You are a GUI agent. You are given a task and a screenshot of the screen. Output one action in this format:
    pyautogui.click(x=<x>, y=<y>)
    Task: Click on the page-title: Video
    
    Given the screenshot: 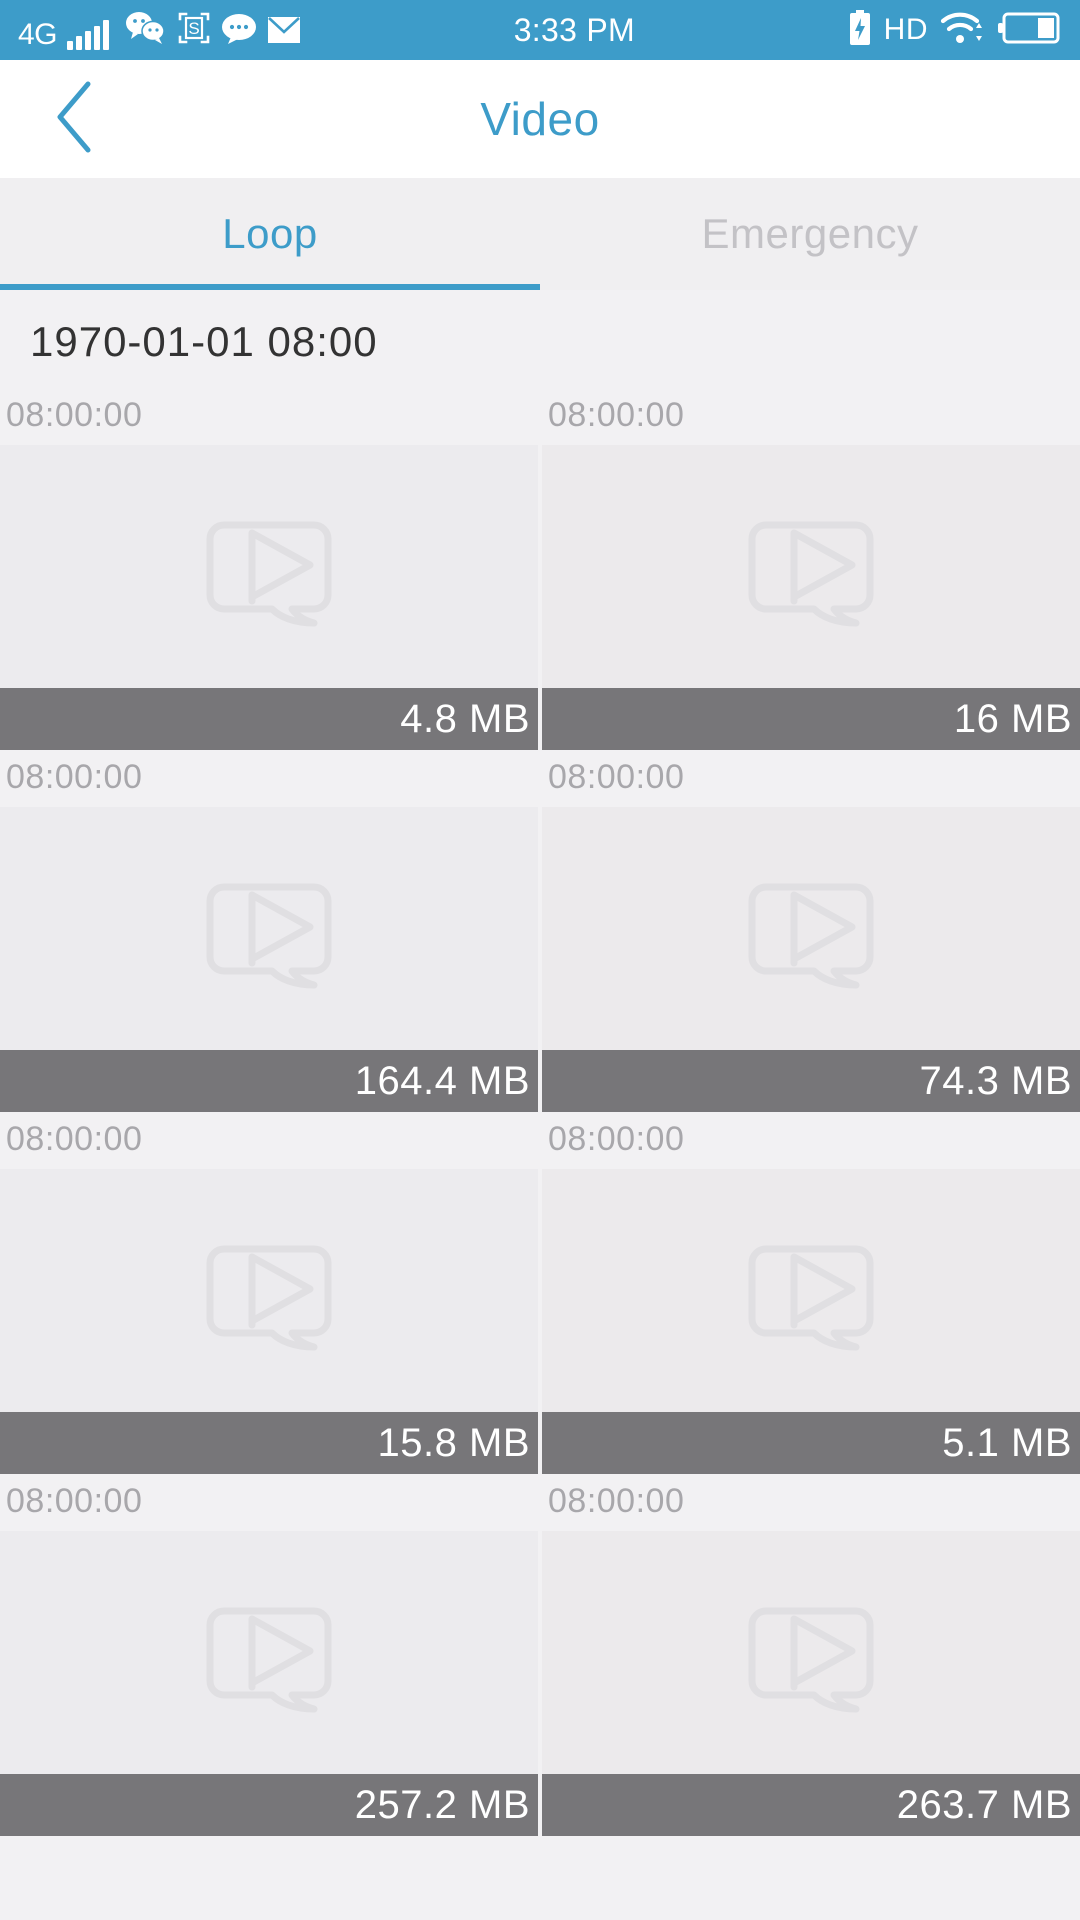 What is the action you would take?
    pyautogui.click(x=540, y=119)
    